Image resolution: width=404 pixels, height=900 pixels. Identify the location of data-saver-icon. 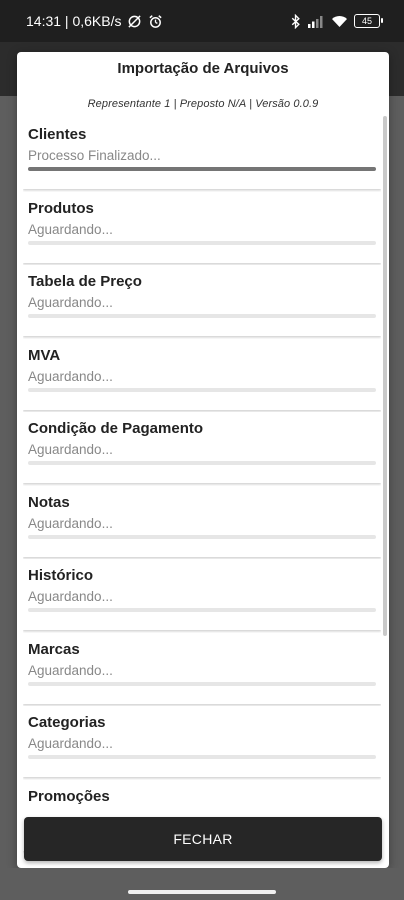
(134, 21).